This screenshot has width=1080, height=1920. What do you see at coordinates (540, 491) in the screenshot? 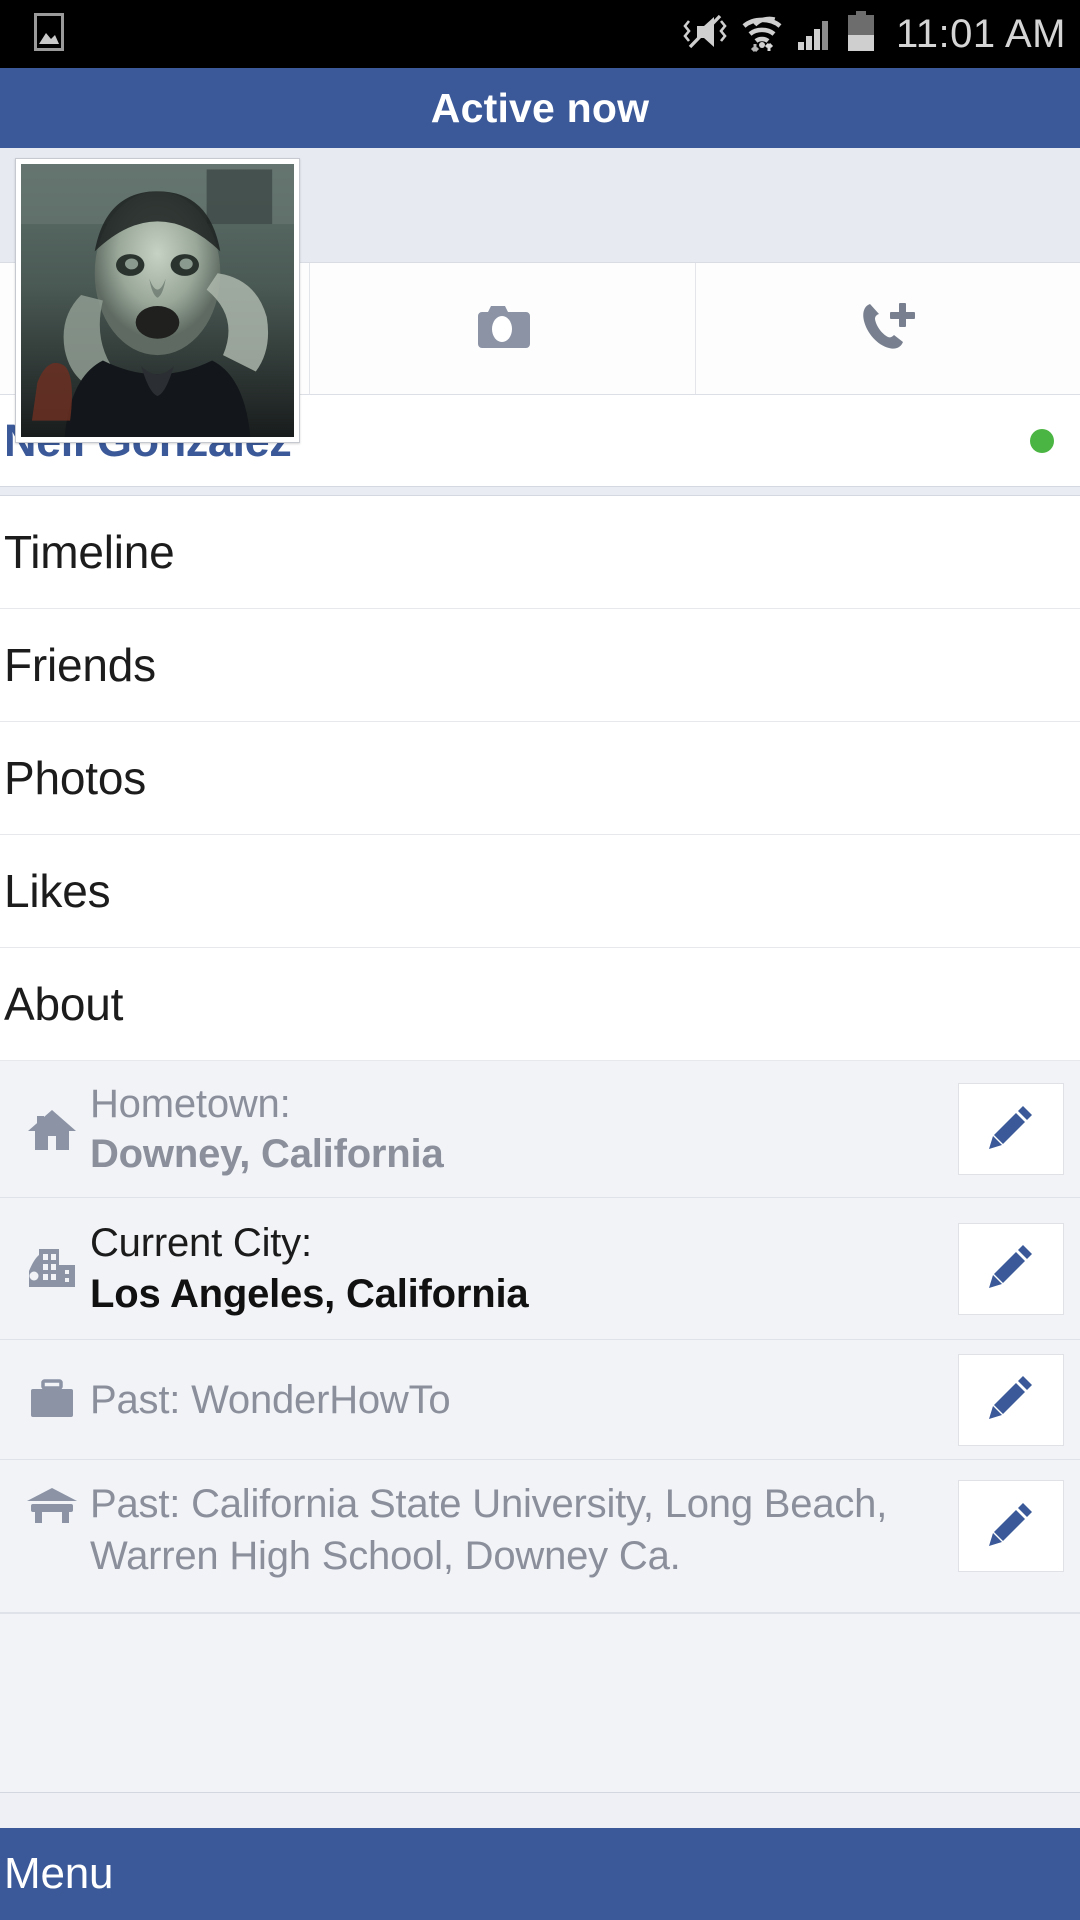
I see `section-divider` at bounding box center [540, 491].